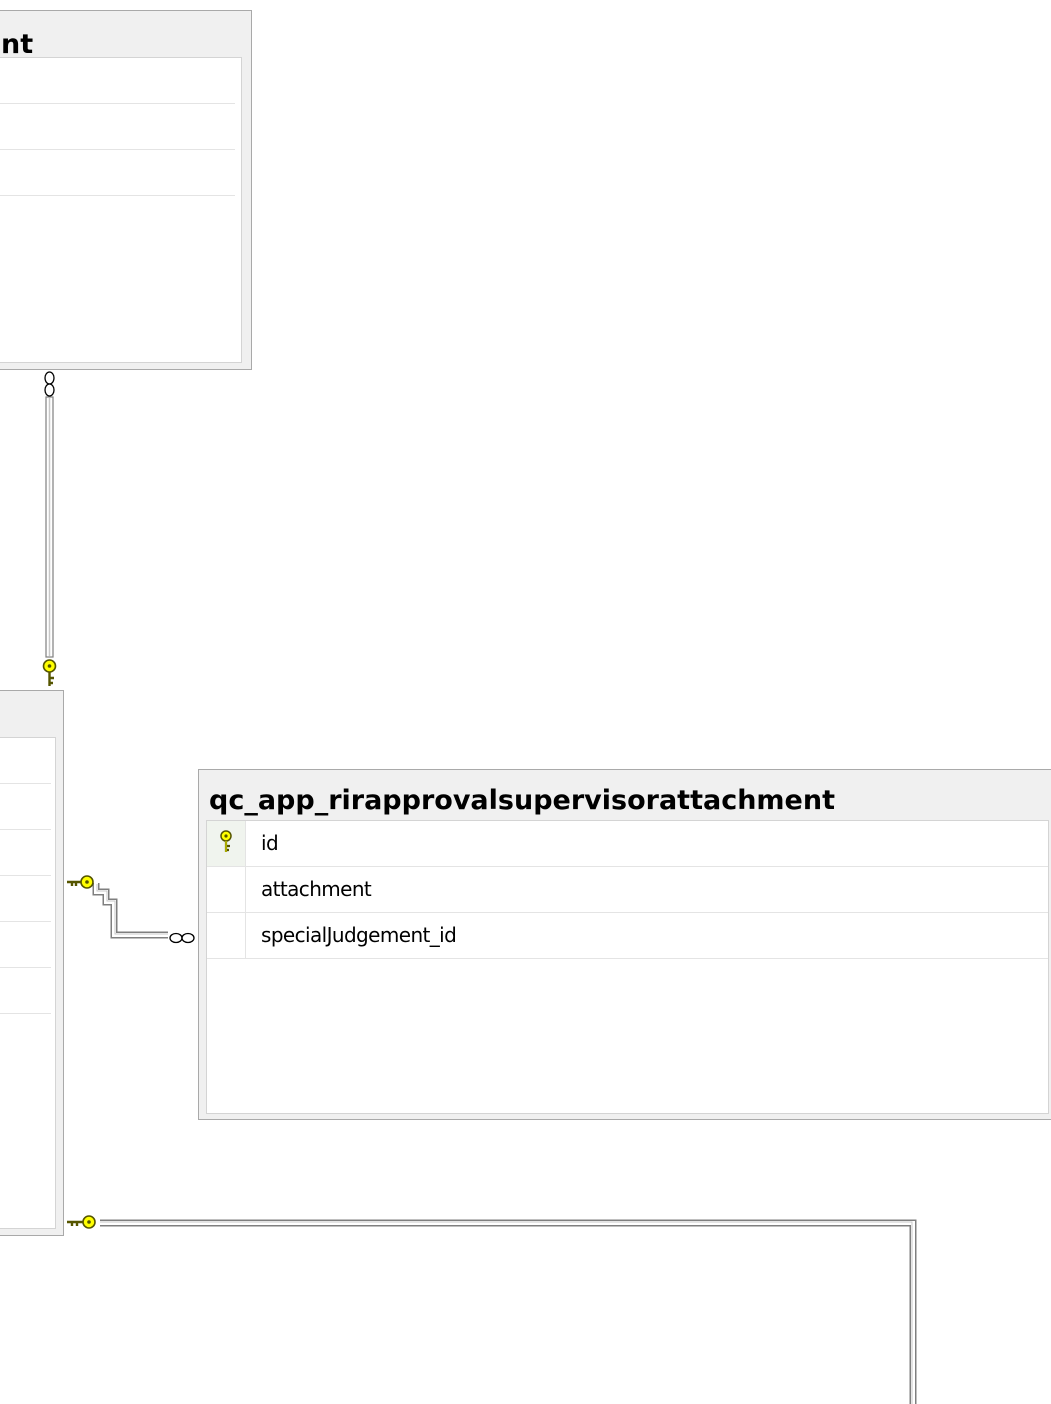  Describe the element at coordinates (131, 909) in the screenshot. I see `relationship-middle-to-attachment` at that location.